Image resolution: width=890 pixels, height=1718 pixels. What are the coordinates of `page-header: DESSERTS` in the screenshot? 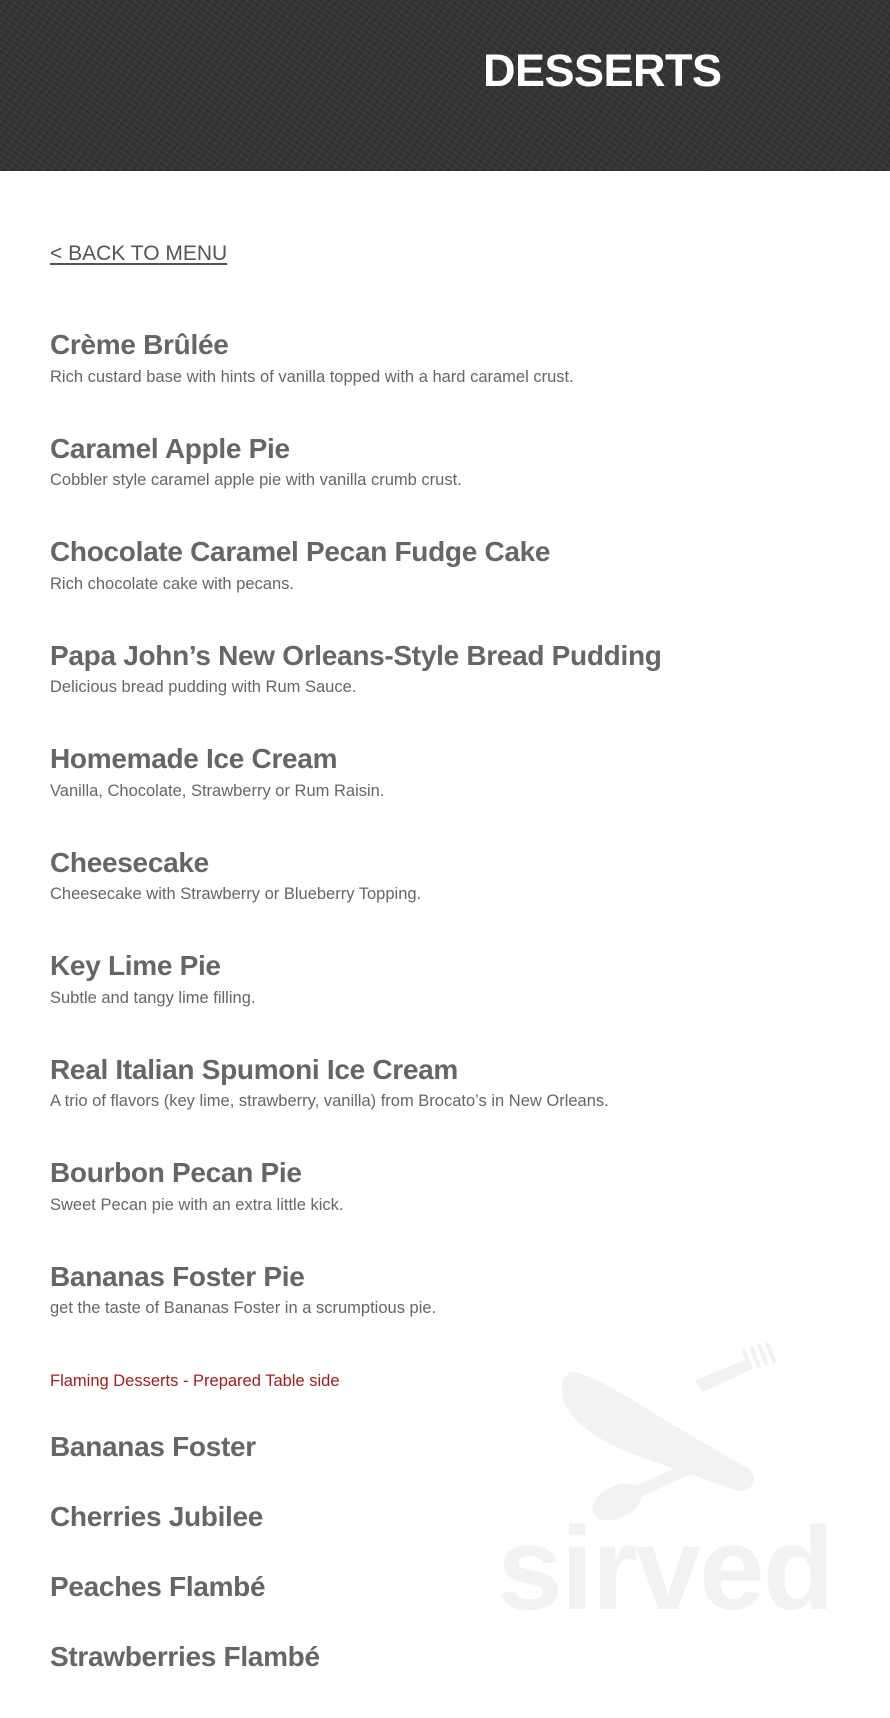 It's located at (445, 85).